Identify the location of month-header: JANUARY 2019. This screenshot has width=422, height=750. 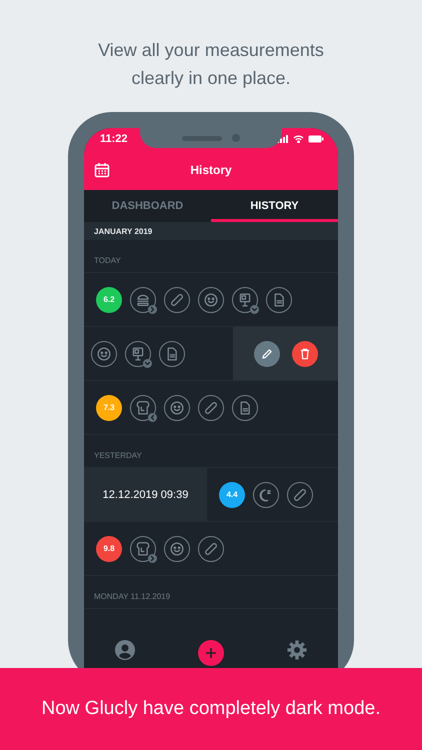
(211, 231).